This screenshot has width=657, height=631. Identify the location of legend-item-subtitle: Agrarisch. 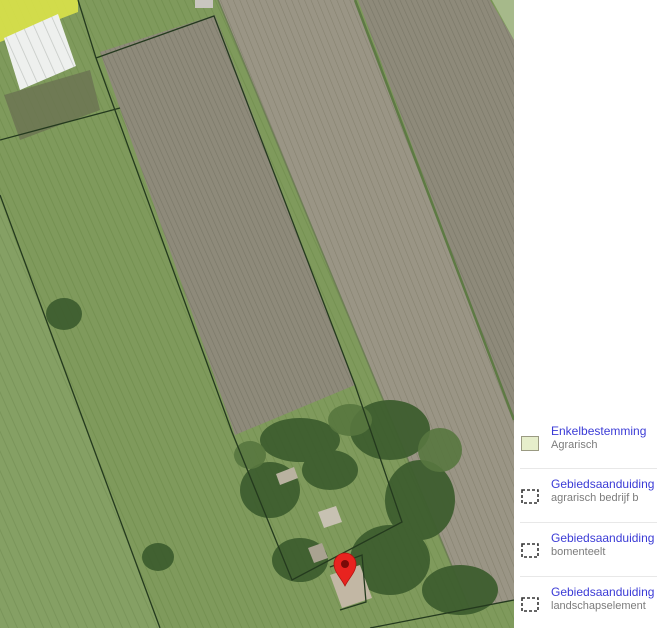
(574, 445).